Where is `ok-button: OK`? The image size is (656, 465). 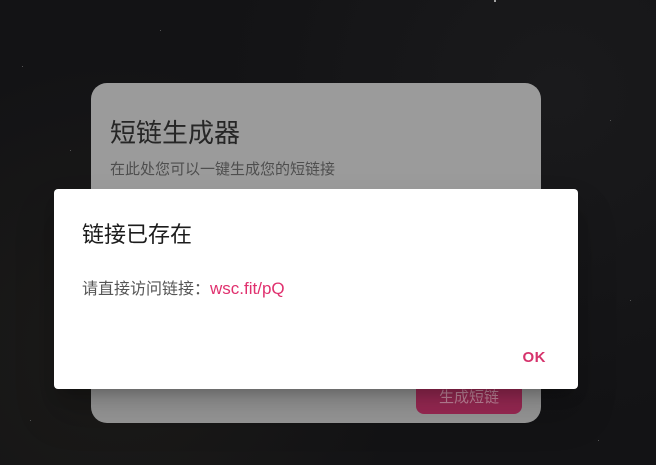 ok-button: OK is located at coordinates (535, 357).